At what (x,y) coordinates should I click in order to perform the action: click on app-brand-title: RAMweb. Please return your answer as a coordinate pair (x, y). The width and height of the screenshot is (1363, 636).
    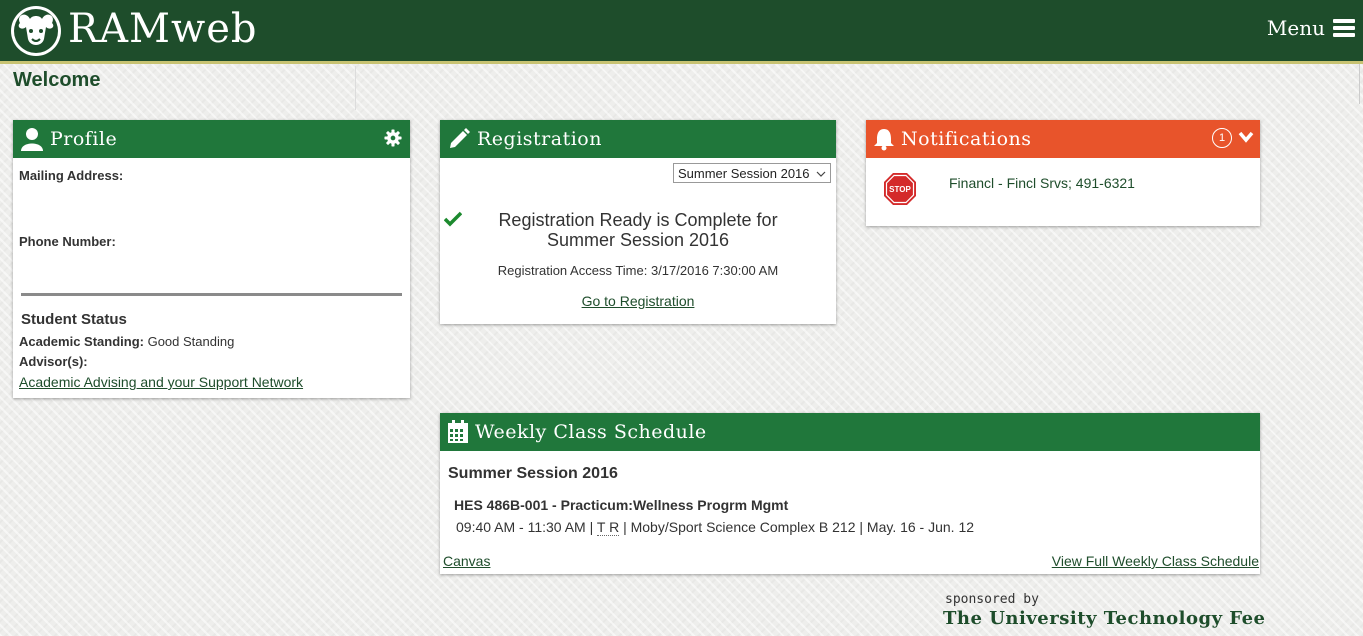
    Looking at the image, I should click on (162, 29).